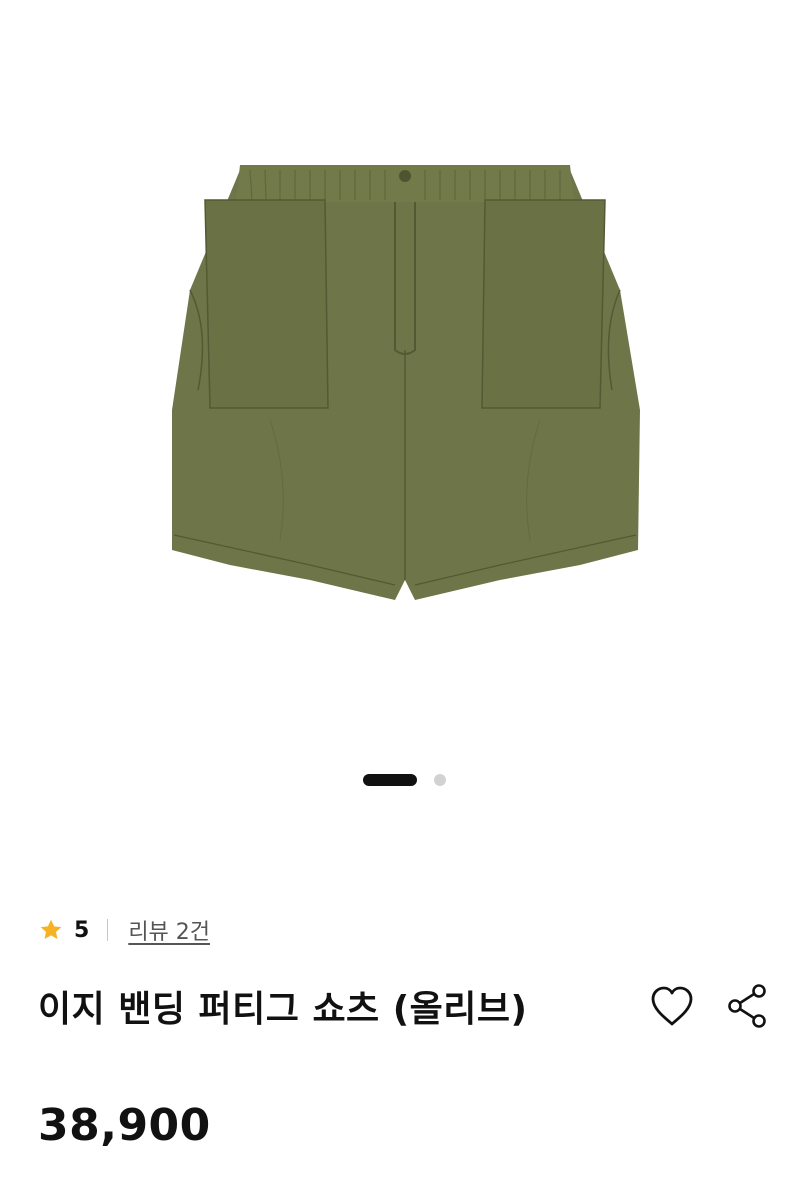  I want to click on gallery-pager, so click(405, 780).